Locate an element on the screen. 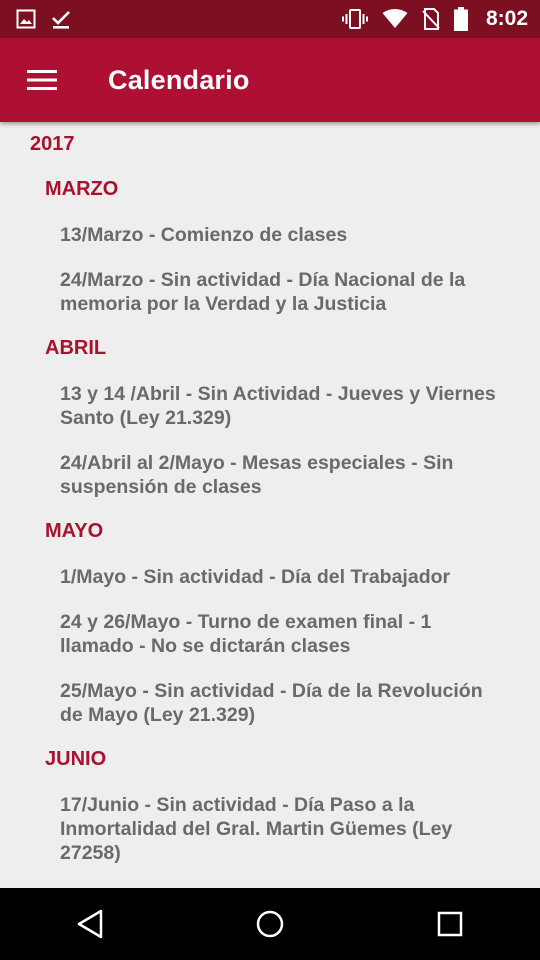  home-icon is located at coordinates (270, 924).